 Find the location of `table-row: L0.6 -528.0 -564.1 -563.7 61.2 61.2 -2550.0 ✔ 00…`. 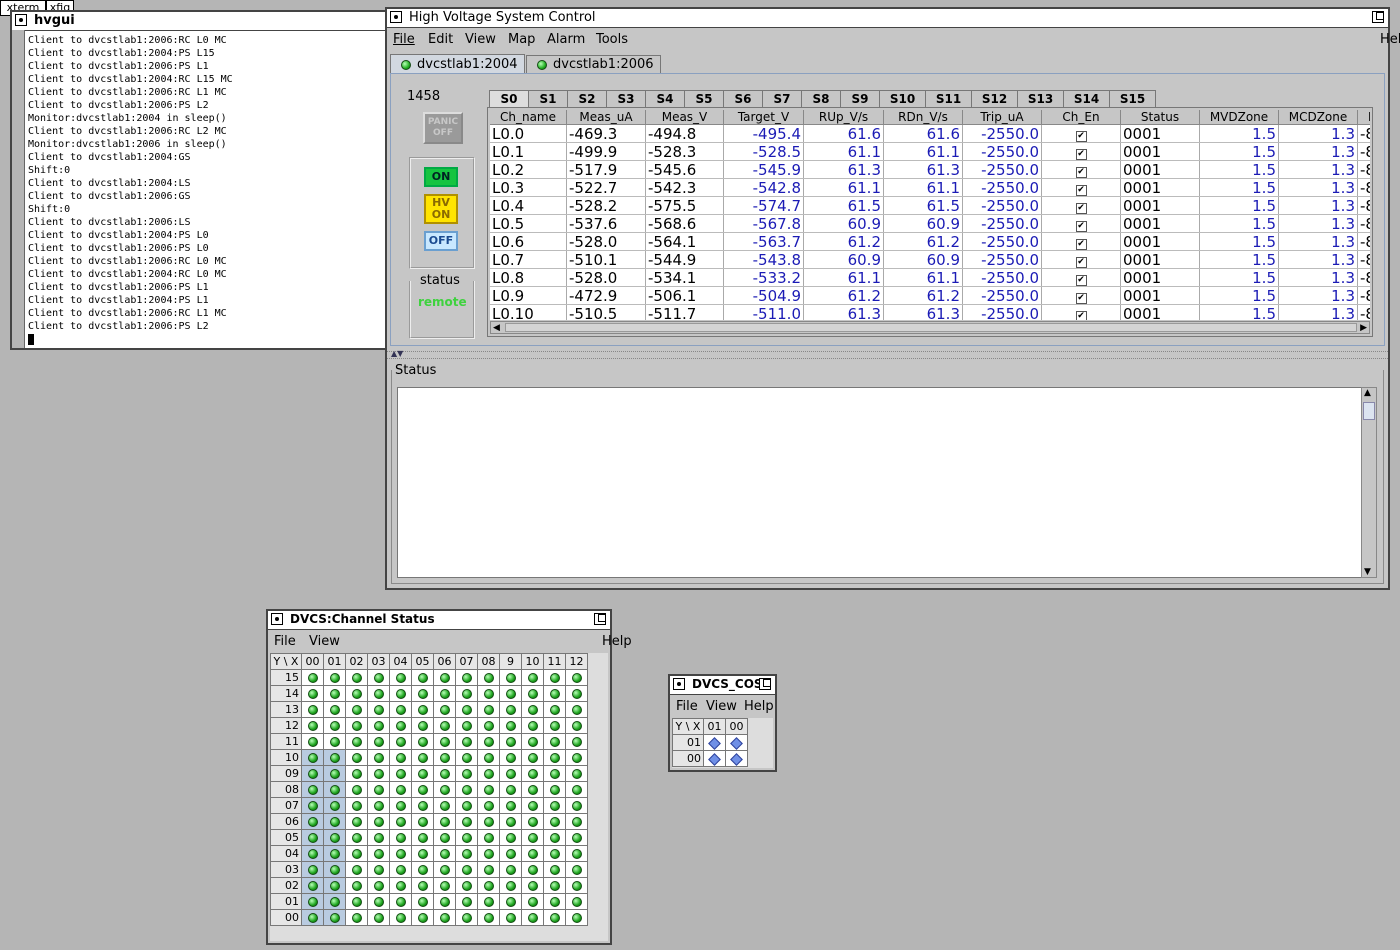

table-row: L0.6 -528.0 -564.1 -563.7 61.2 61.2 -2550.0 ✔ 00… is located at coordinates (930, 241).